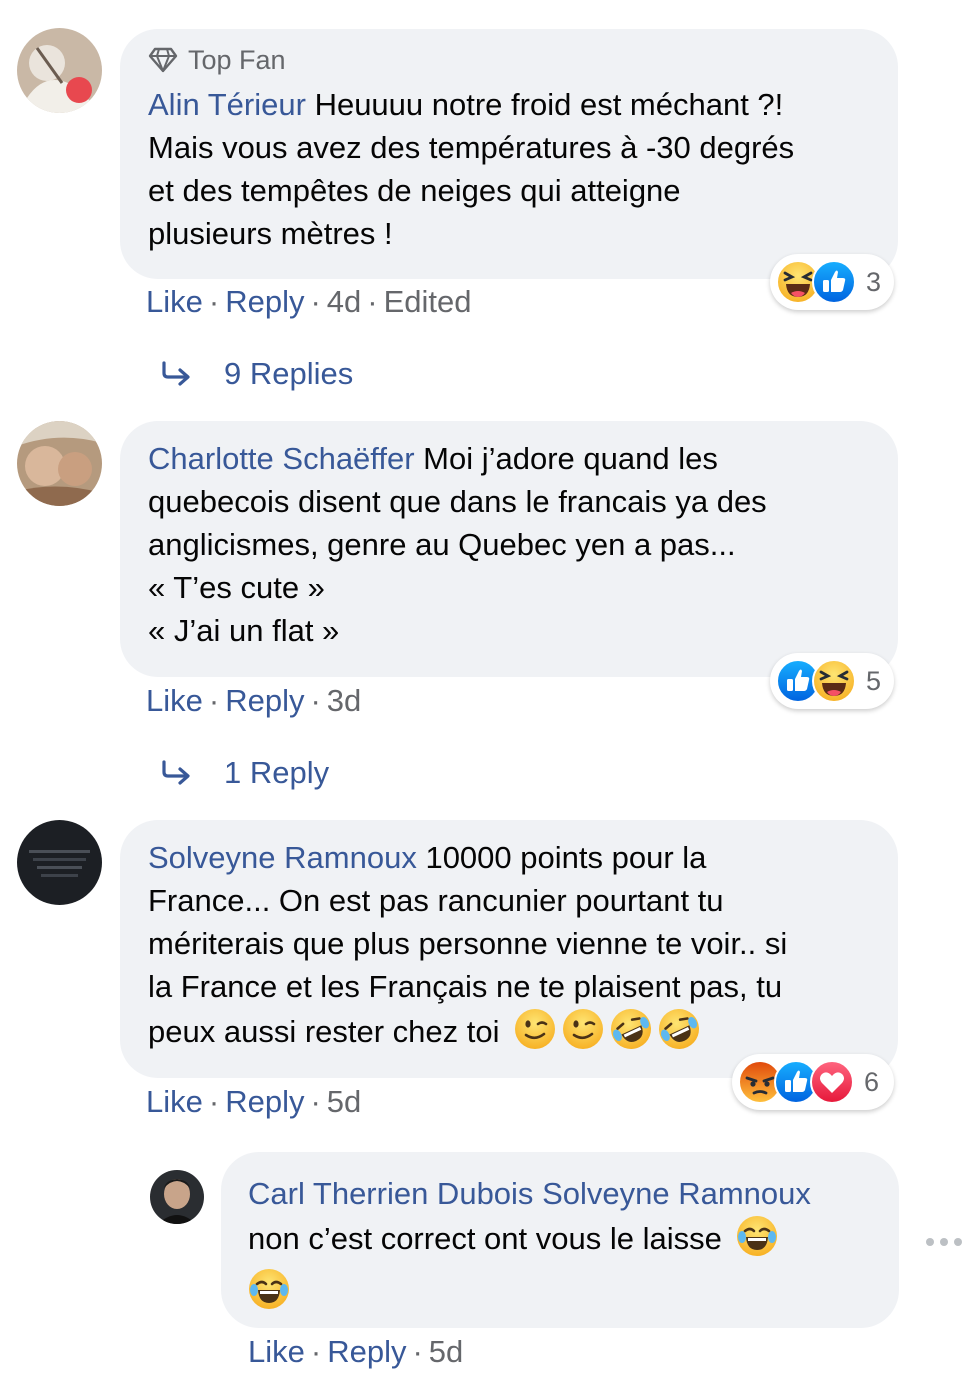 Image resolution: width=980 pixels, height=1382 pixels. Describe the element at coordinates (227, 104) in the screenshot. I see `comment-author: Alin Térieur` at that location.